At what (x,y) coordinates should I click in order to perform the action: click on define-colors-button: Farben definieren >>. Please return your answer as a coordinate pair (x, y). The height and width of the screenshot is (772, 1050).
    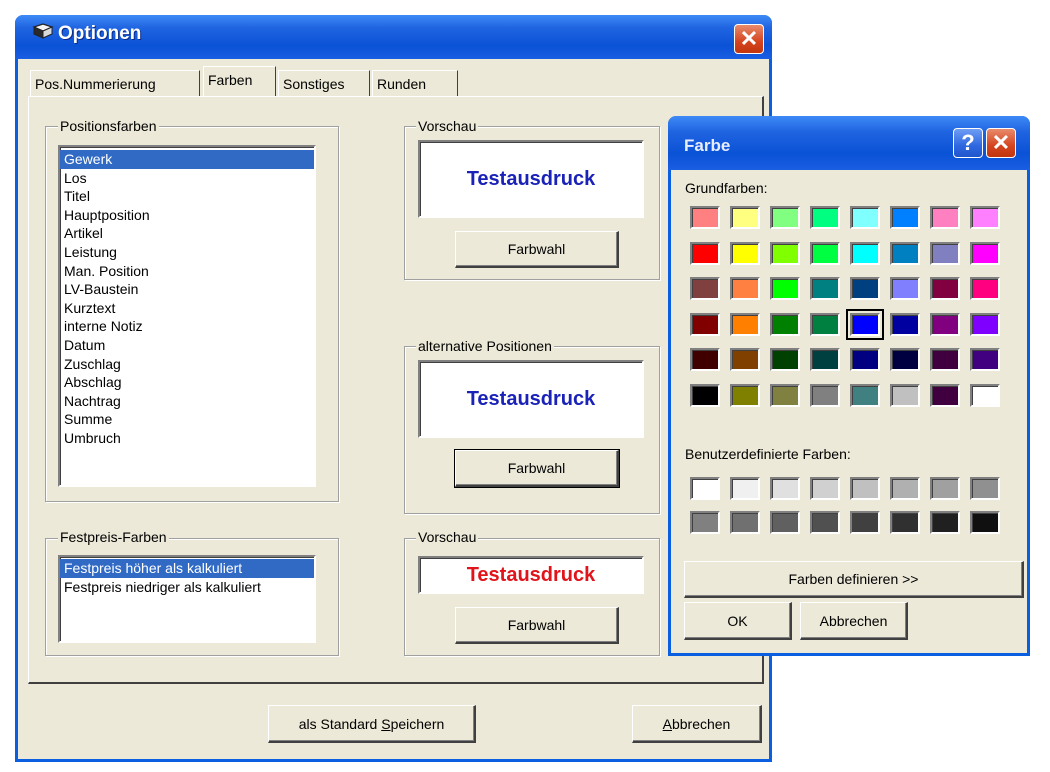
    Looking at the image, I should click on (854, 579).